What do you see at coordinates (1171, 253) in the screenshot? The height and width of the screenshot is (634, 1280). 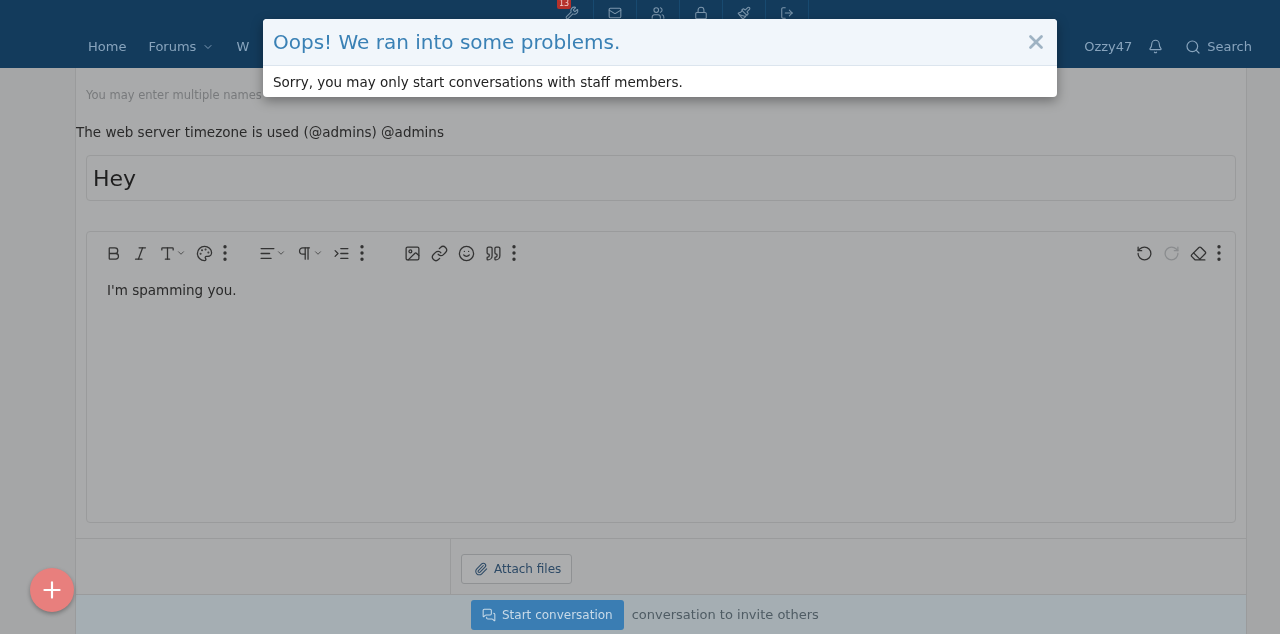 I see `redo-icon` at bounding box center [1171, 253].